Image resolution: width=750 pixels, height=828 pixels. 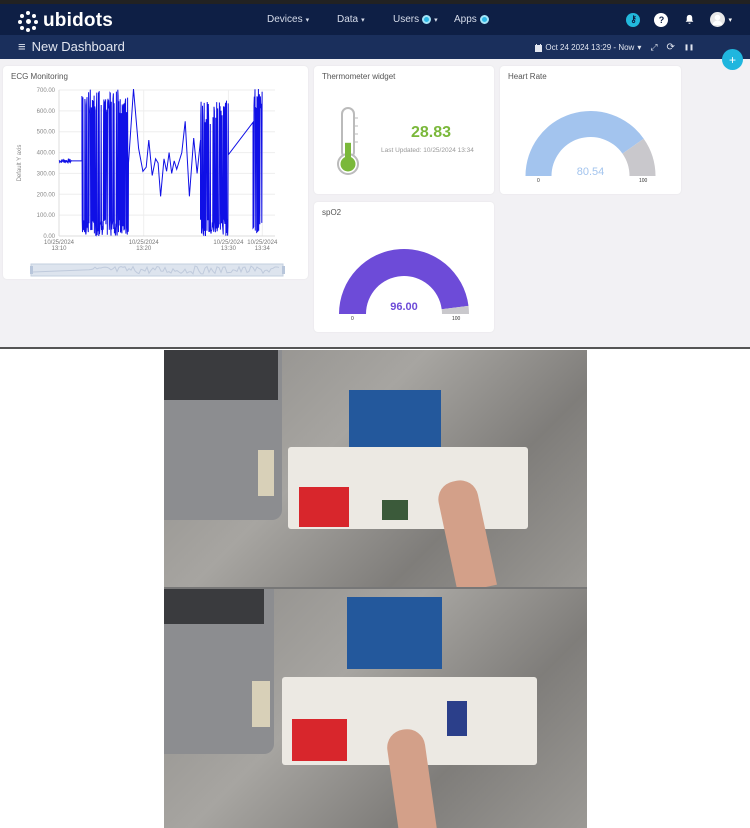 What do you see at coordinates (283, 270) in the screenshot?
I see `navigator-right-handle` at bounding box center [283, 270].